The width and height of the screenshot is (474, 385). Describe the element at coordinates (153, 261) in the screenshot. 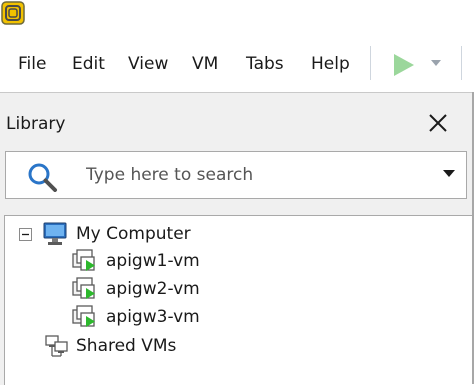

I see `tree-item-label: apigw1-vm` at that location.